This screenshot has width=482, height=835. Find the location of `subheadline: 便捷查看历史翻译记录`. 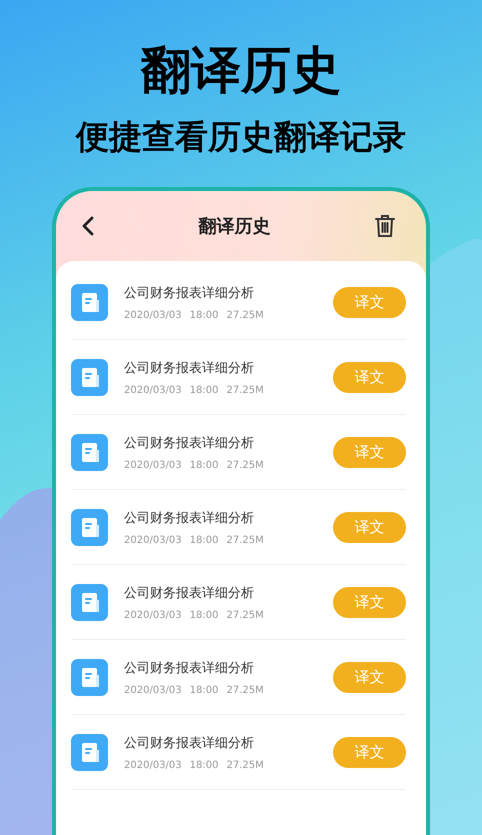

subheadline: 便捷查看历史翻译记录 is located at coordinates (241, 137).